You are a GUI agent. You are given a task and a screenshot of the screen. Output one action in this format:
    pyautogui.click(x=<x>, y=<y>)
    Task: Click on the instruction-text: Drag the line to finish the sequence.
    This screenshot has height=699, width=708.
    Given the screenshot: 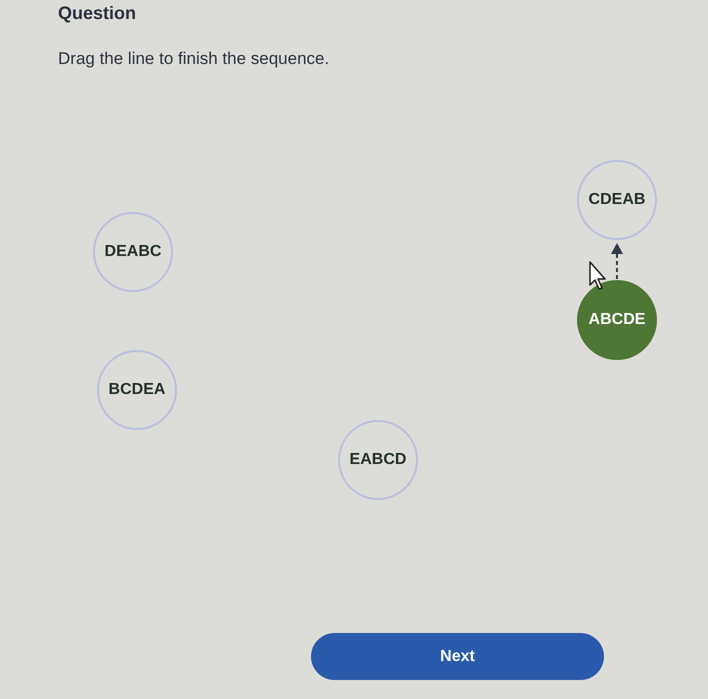 What is the action you would take?
    pyautogui.click(x=194, y=59)
    